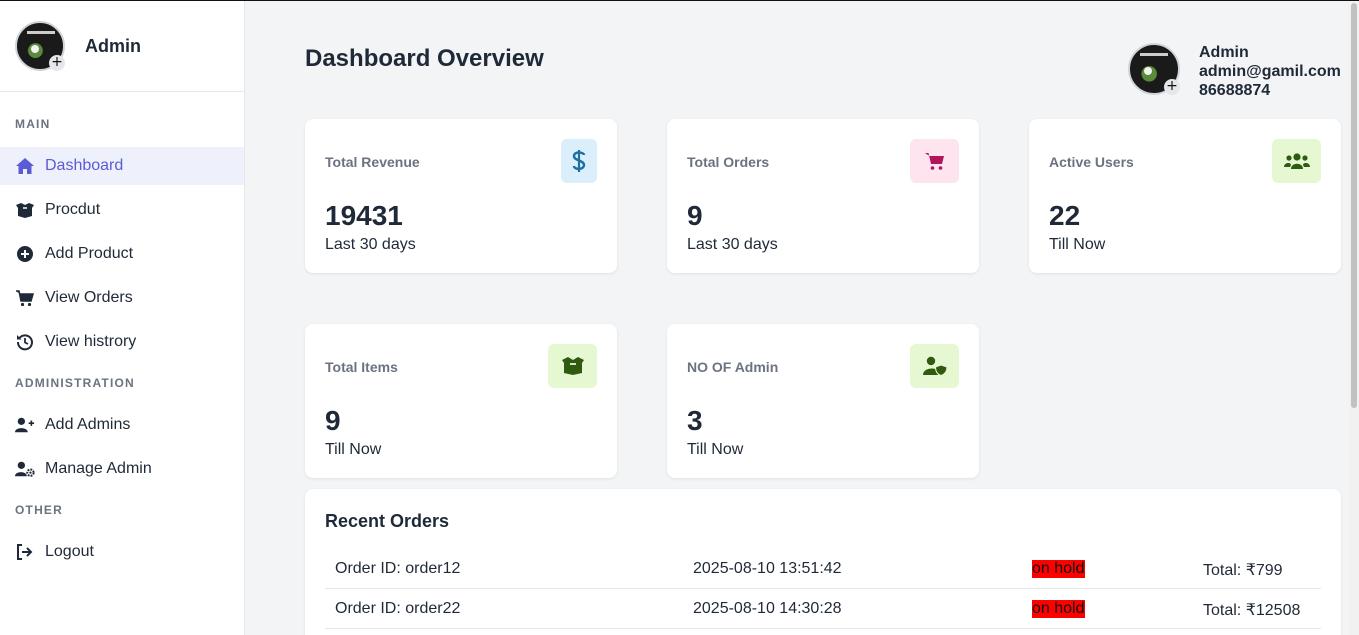 The image size is (1359, 635). I want to click on sidebar-item-dashboard: Dashboard, so click(122, 166).